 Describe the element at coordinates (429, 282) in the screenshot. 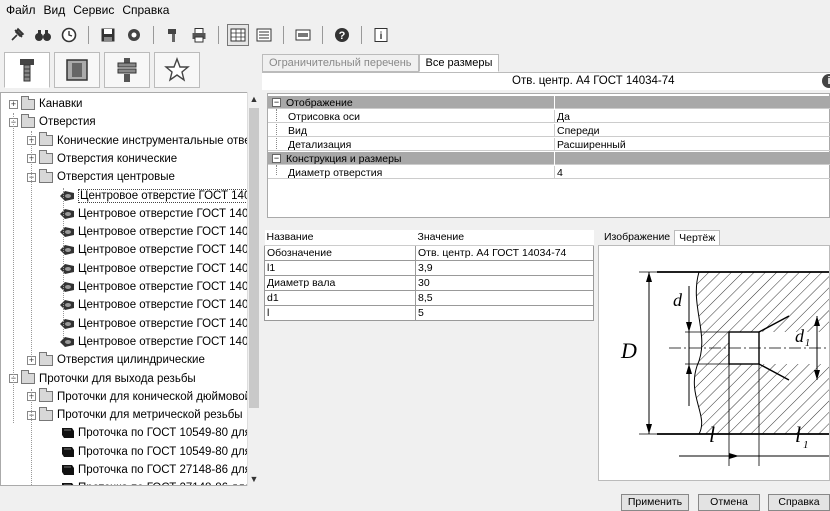

I see `table-row: Диаметр вала 30` at that location.